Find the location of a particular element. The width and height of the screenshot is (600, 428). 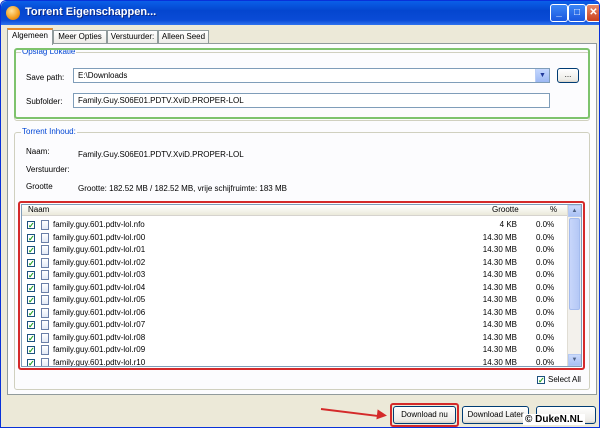

red-highlight-button is located at coordinates (424, 415).